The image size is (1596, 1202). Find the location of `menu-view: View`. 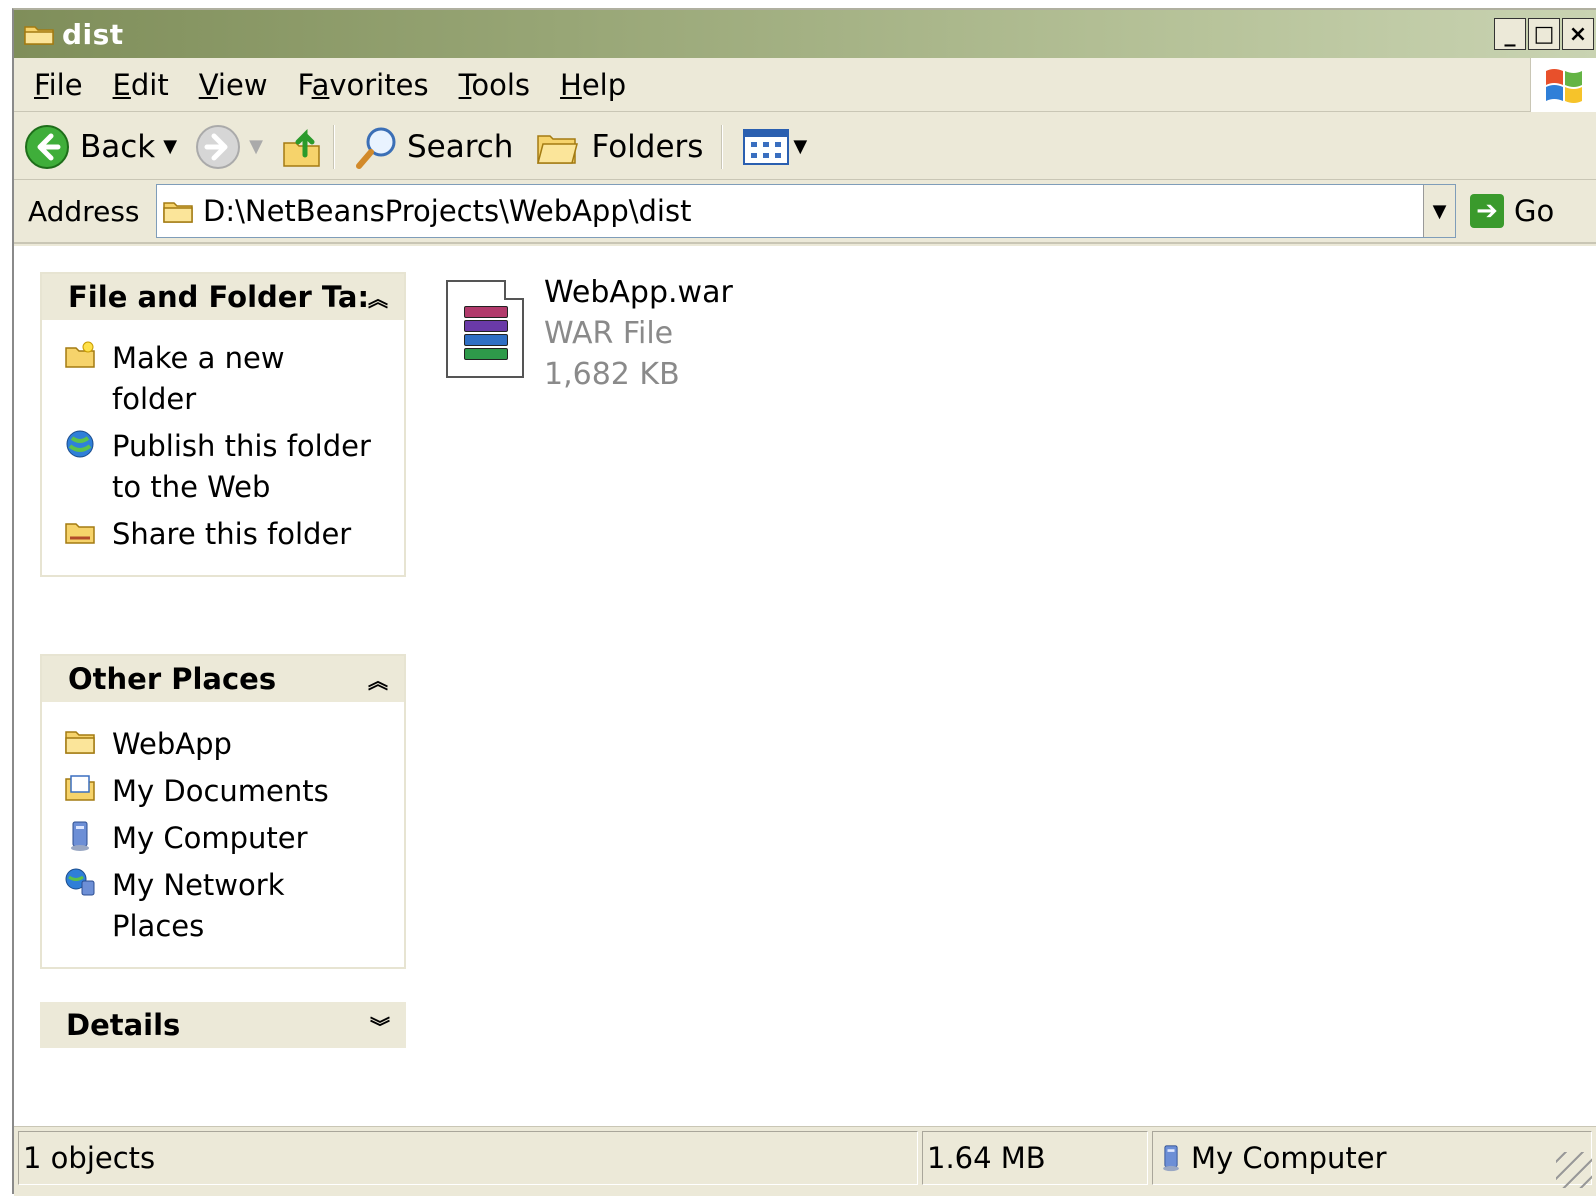

menu-view: View is located at coordinates (233, 85).